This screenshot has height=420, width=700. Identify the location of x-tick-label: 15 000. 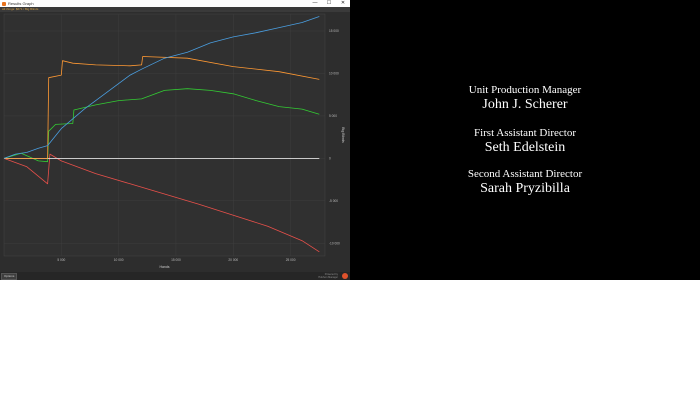
(176, 260).